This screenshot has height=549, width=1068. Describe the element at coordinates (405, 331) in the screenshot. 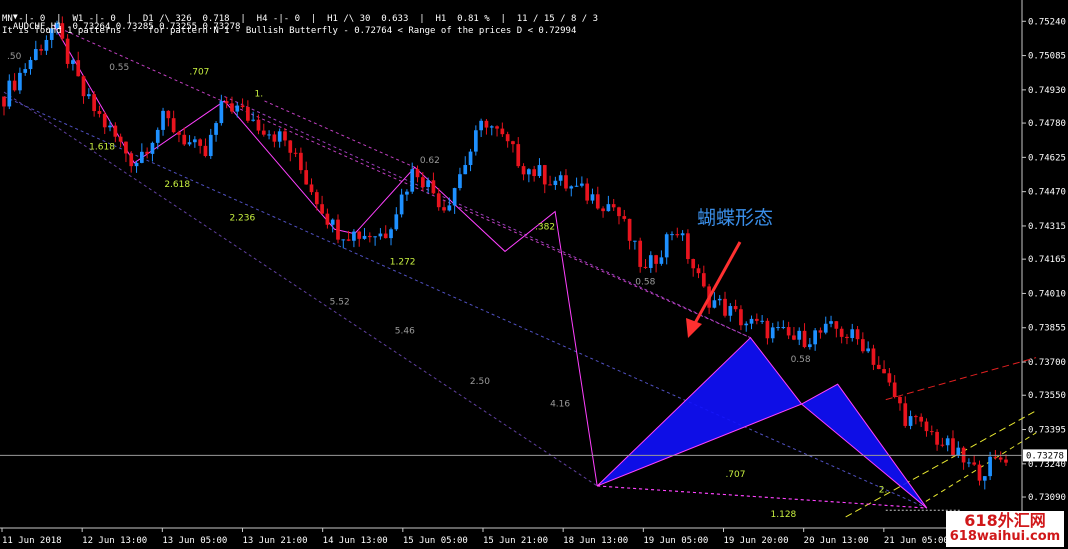

I see `fib-label: 5.46` at that location.